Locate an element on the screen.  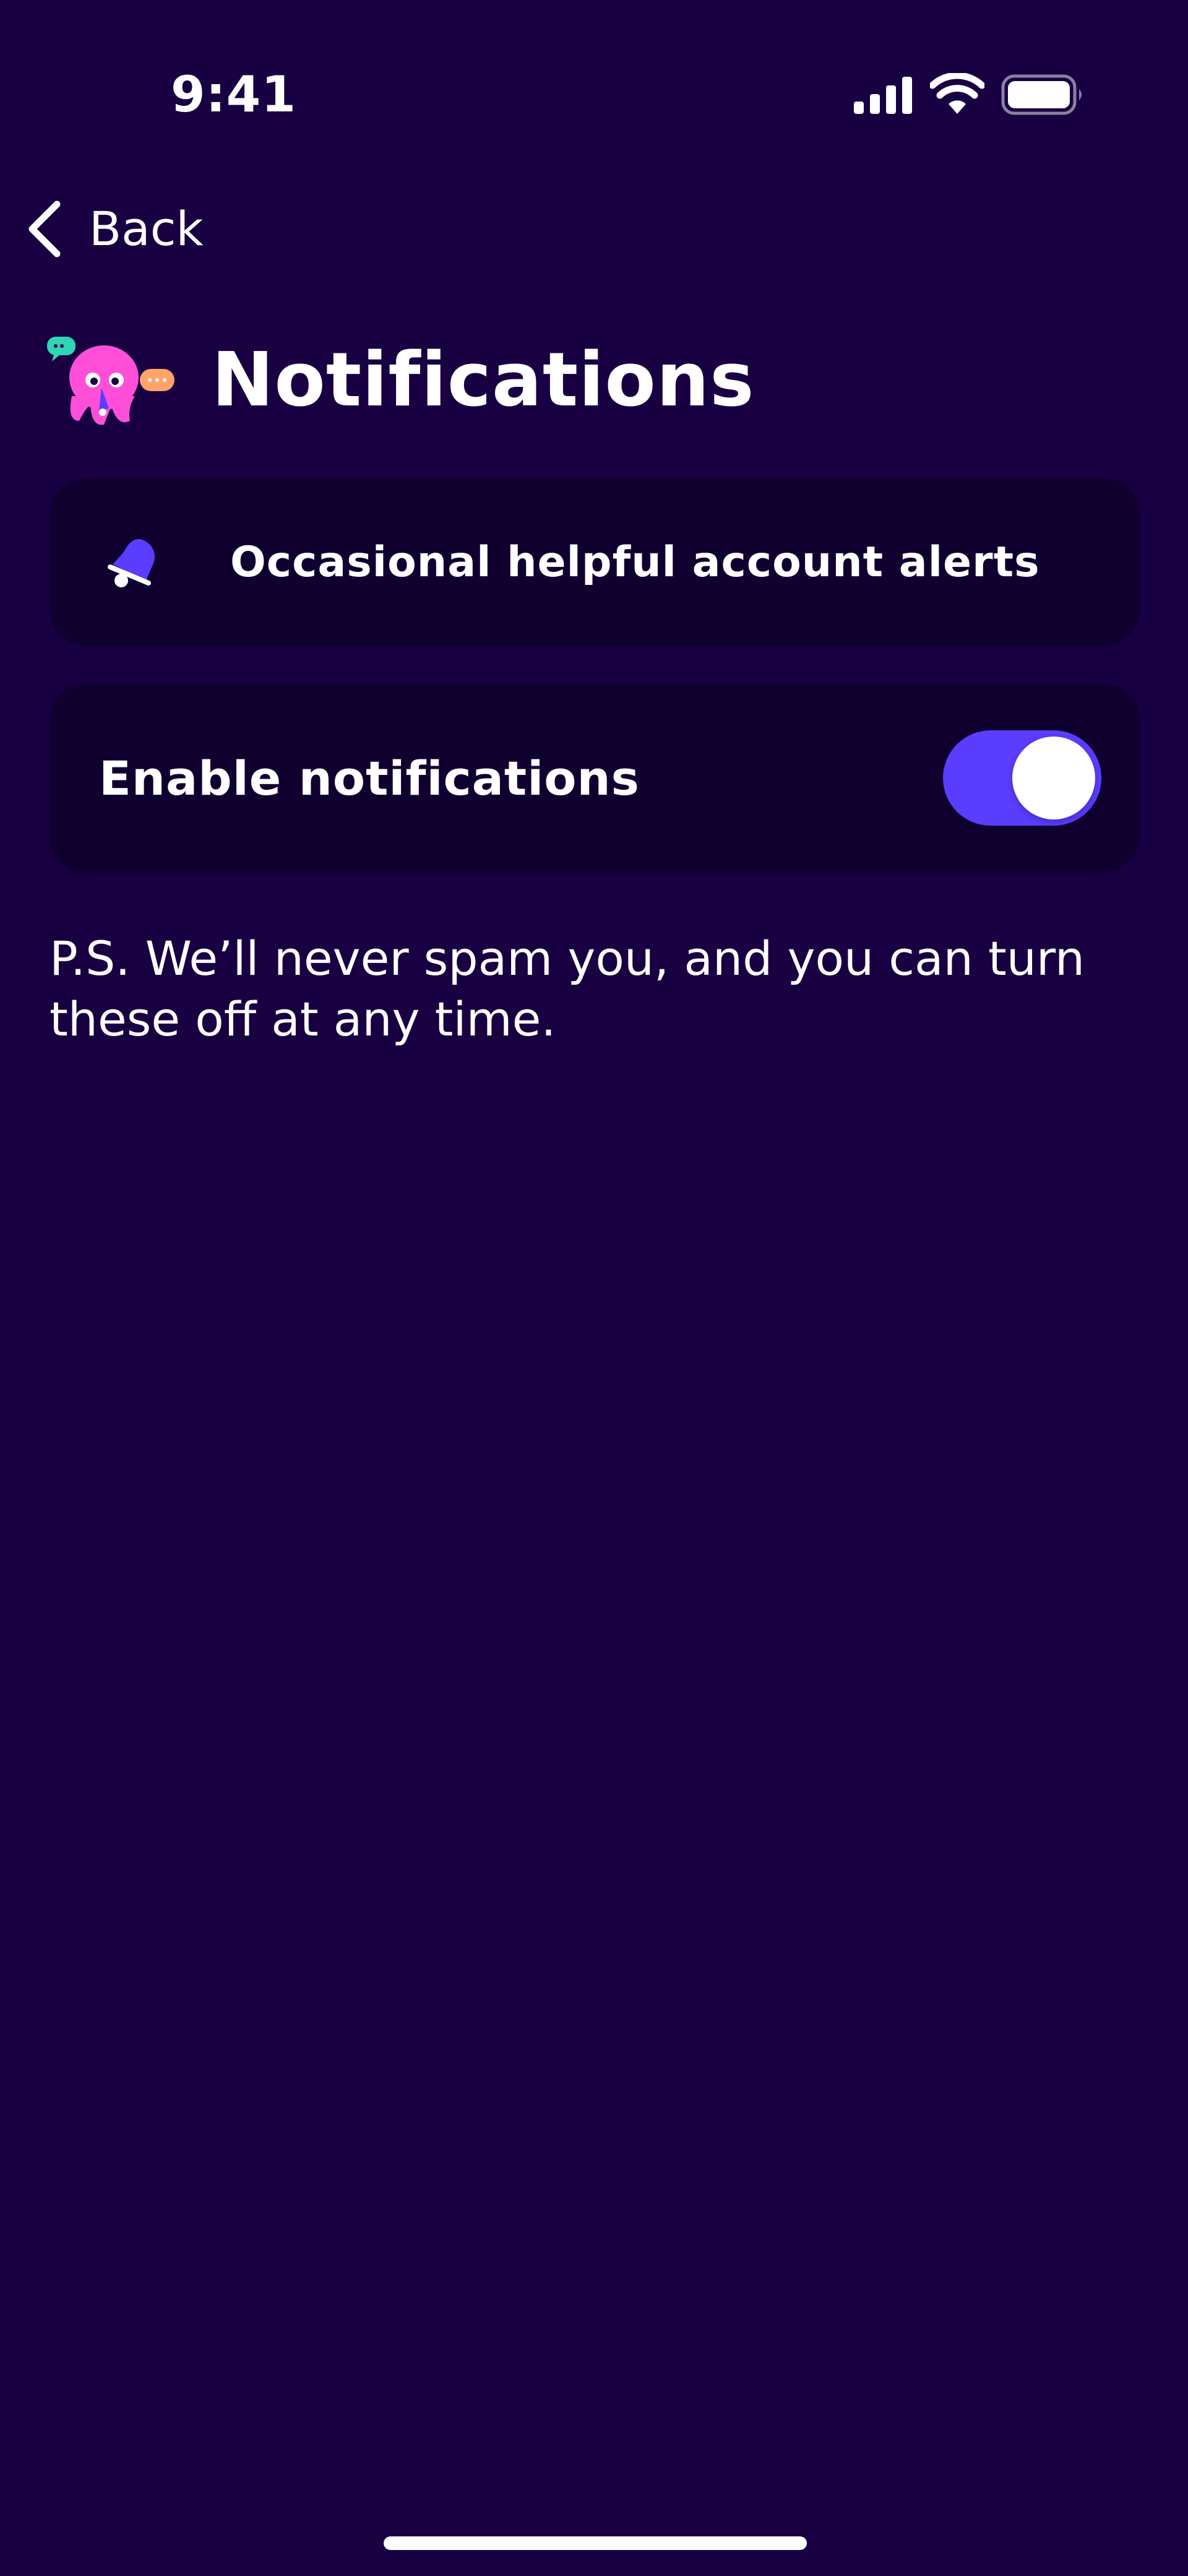
enable-notifications-label: Enable notifications is located at coordinates (370, 778).